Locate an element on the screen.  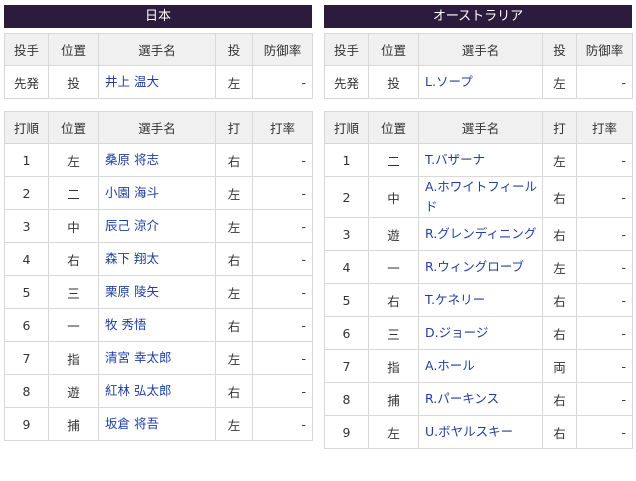
player-name-link: A.ホール is located at coordinates (480, 366).